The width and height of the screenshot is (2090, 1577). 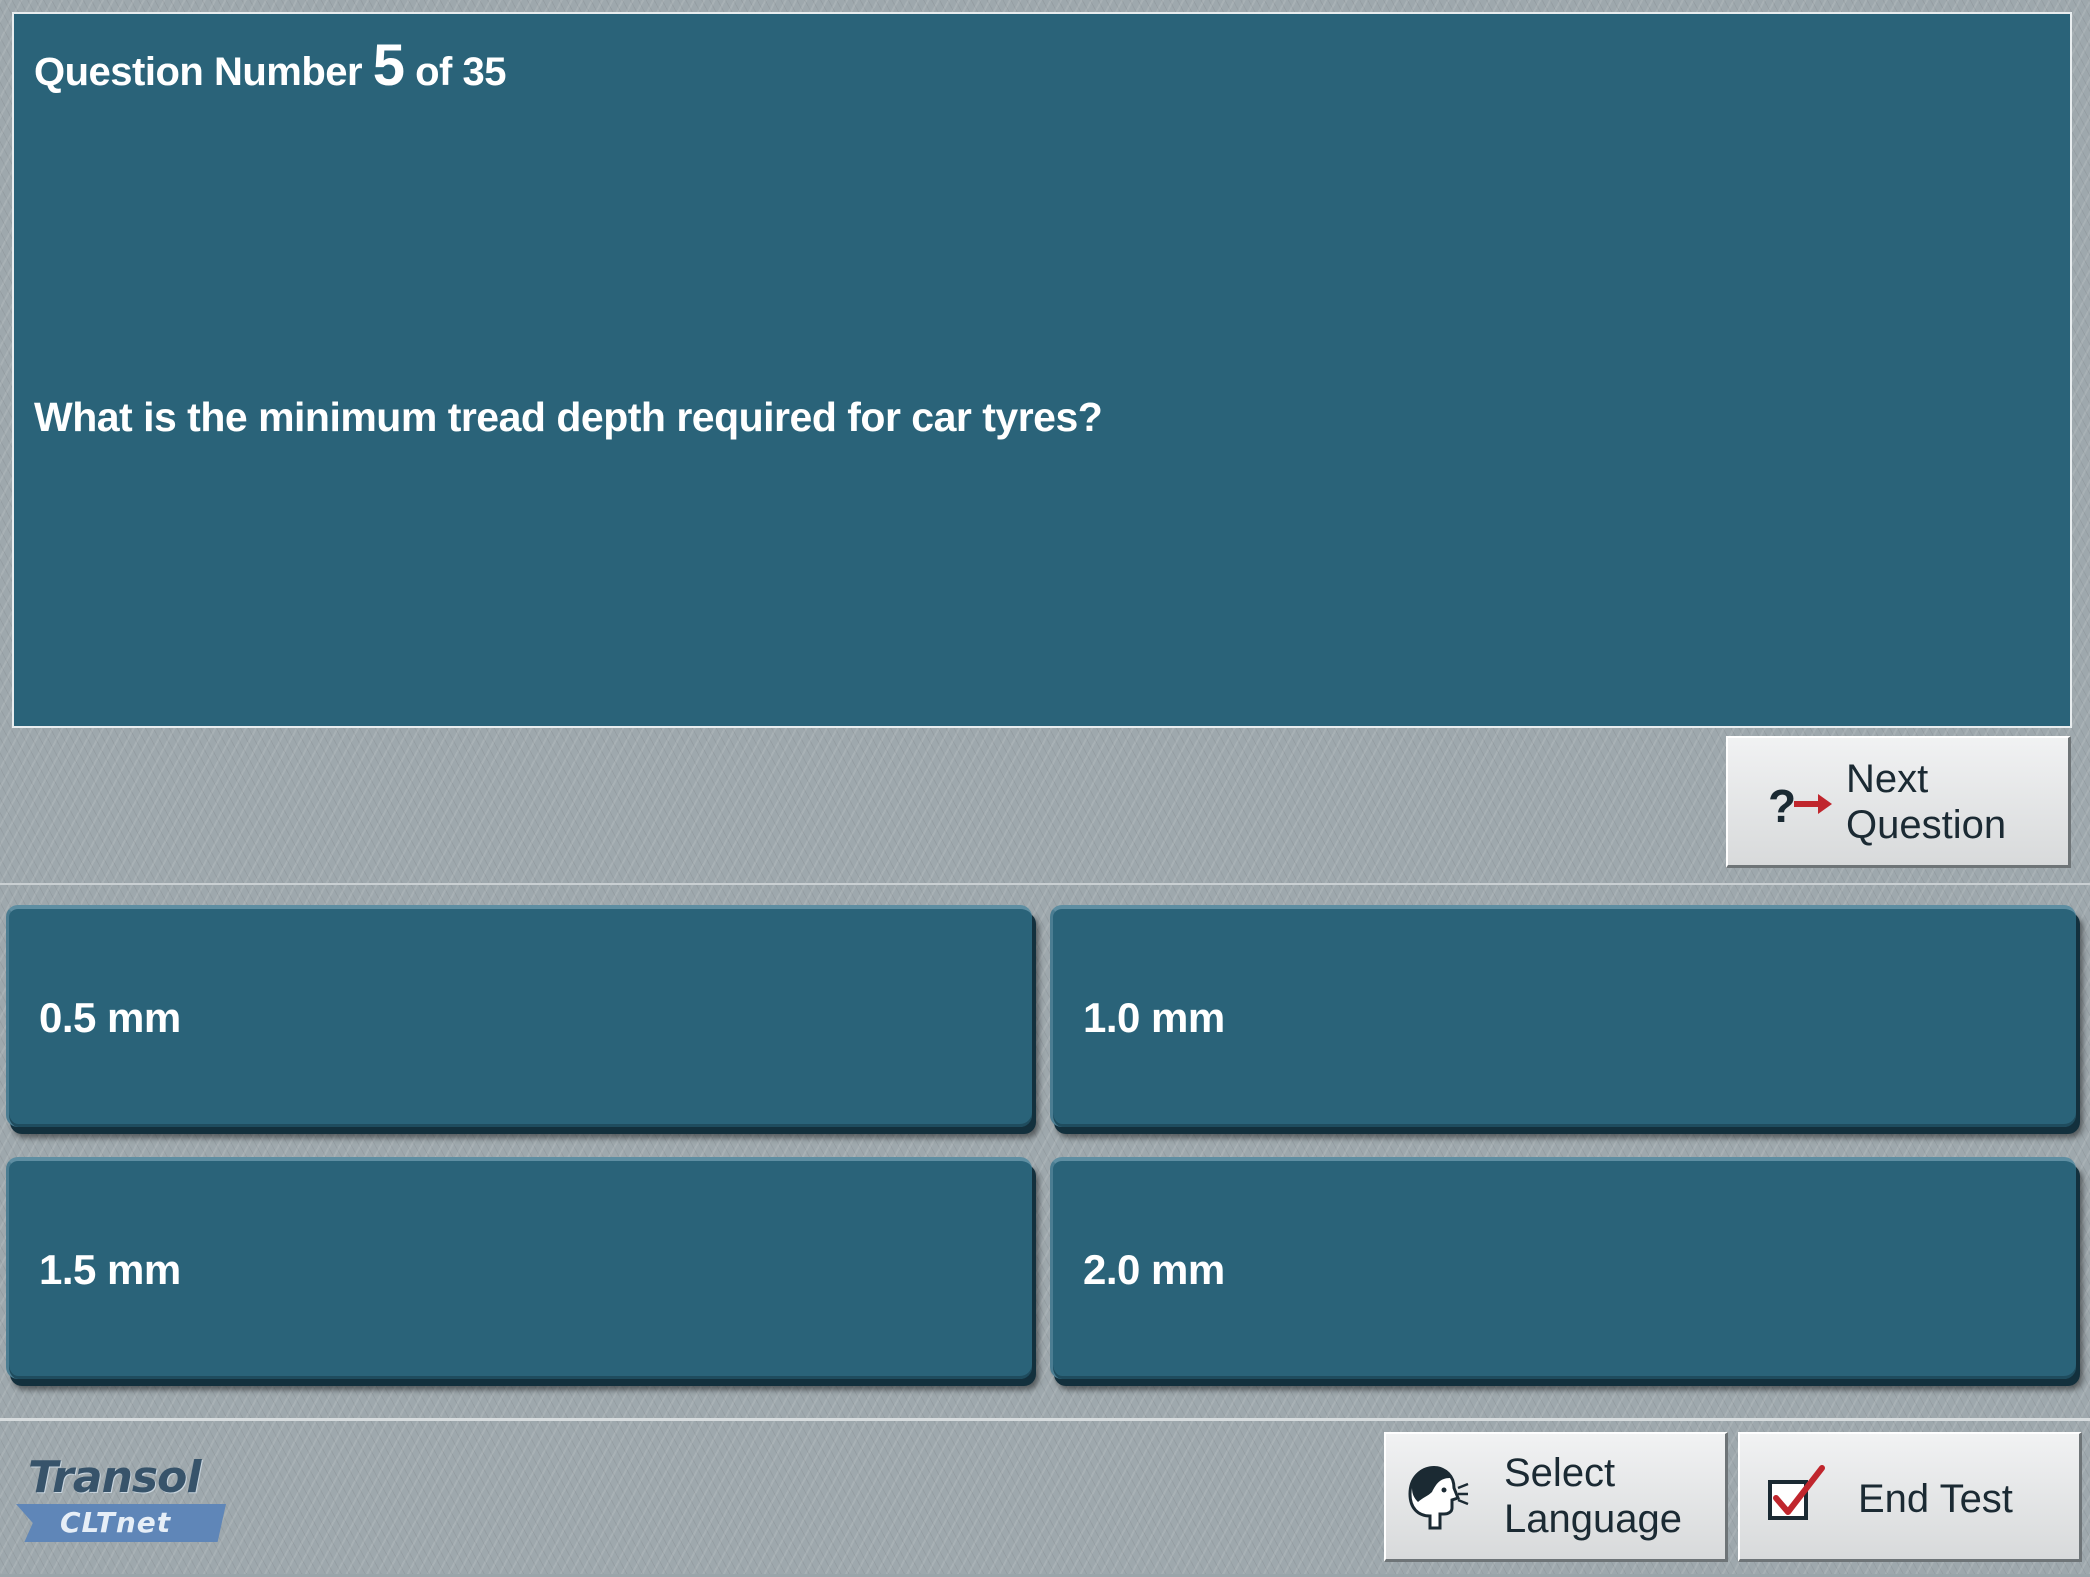 I want to click on transol-cltnet-logo: Transol CLTnet, so click(x=131, y=1500).